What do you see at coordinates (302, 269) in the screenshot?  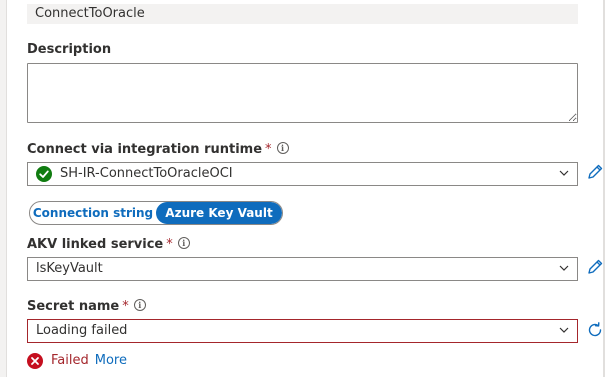 I see `akv-linked-service-dropdown: lsKeyVault` at bounding box center [302, 269].